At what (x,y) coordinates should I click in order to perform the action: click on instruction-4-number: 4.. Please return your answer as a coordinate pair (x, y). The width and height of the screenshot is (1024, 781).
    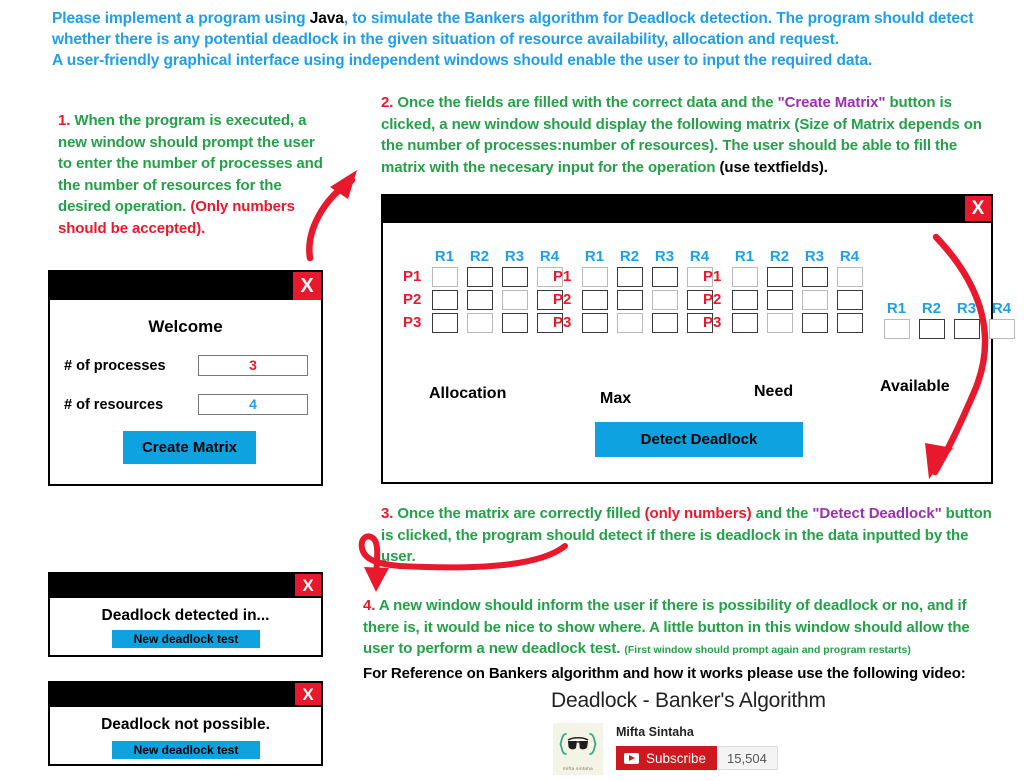
    Looking at the image, I should click on (369, 605).